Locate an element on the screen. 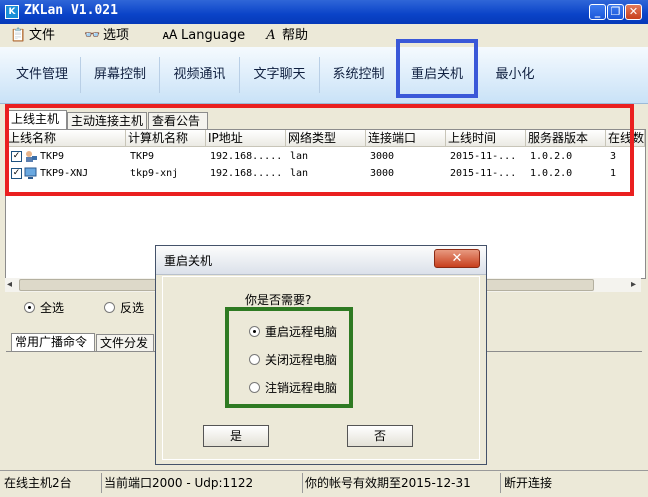 This screenshot has height=497, width=648. highlight-box-green is located at coordinates (289, 357).